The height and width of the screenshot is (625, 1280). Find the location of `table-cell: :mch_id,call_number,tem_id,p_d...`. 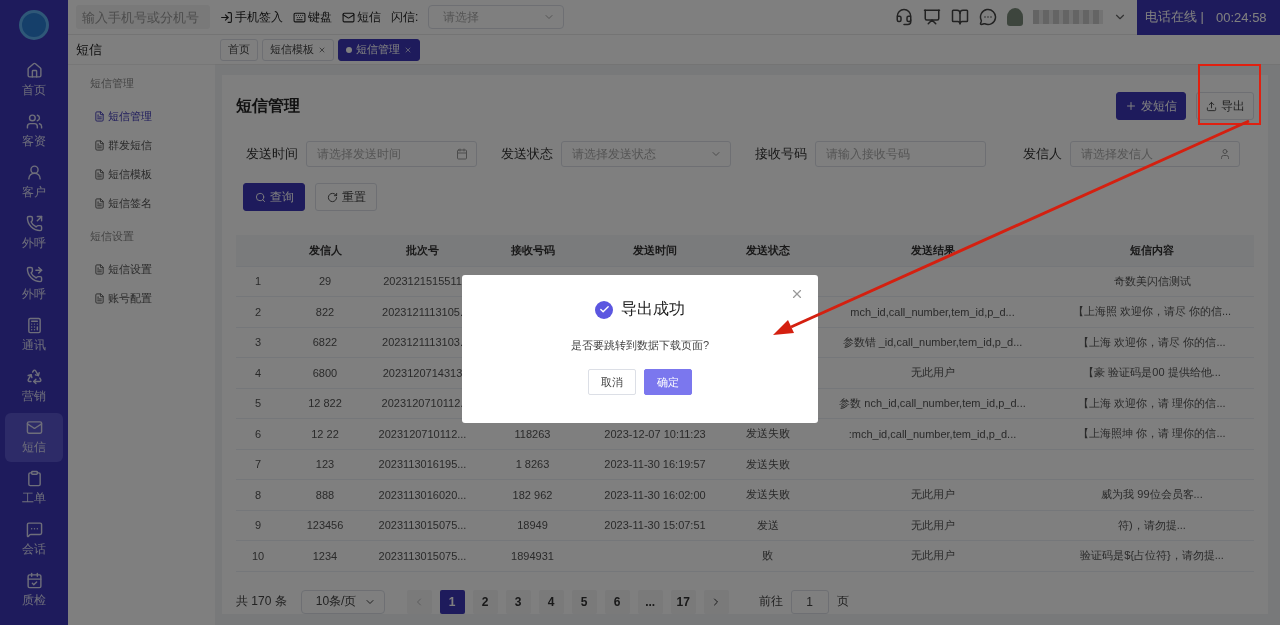

table-cell: :mch_id,call_number,tem_id,p_d... is located at coordinates (932, 433).